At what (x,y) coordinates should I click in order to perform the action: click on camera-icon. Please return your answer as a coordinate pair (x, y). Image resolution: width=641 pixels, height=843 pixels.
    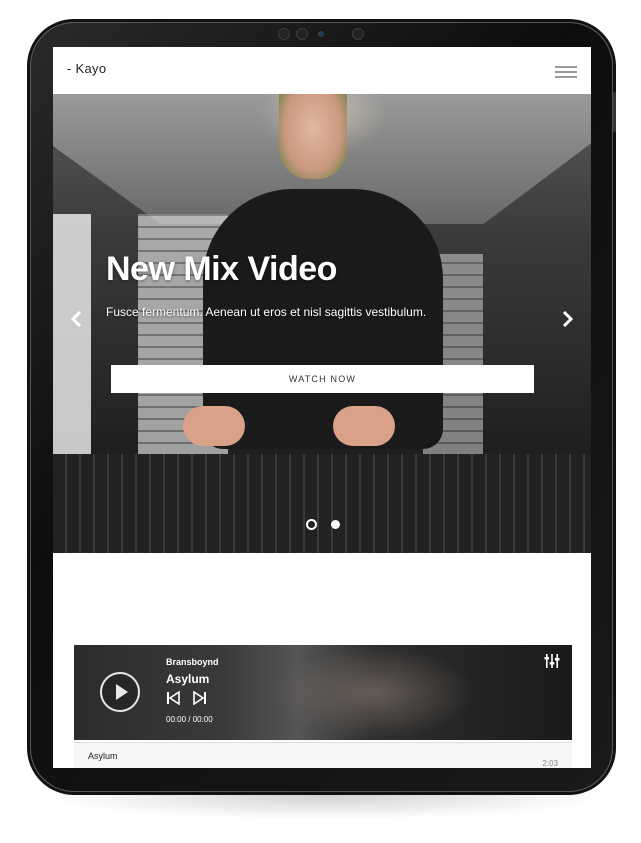
    Looking at the image, I should click on (284, 34).